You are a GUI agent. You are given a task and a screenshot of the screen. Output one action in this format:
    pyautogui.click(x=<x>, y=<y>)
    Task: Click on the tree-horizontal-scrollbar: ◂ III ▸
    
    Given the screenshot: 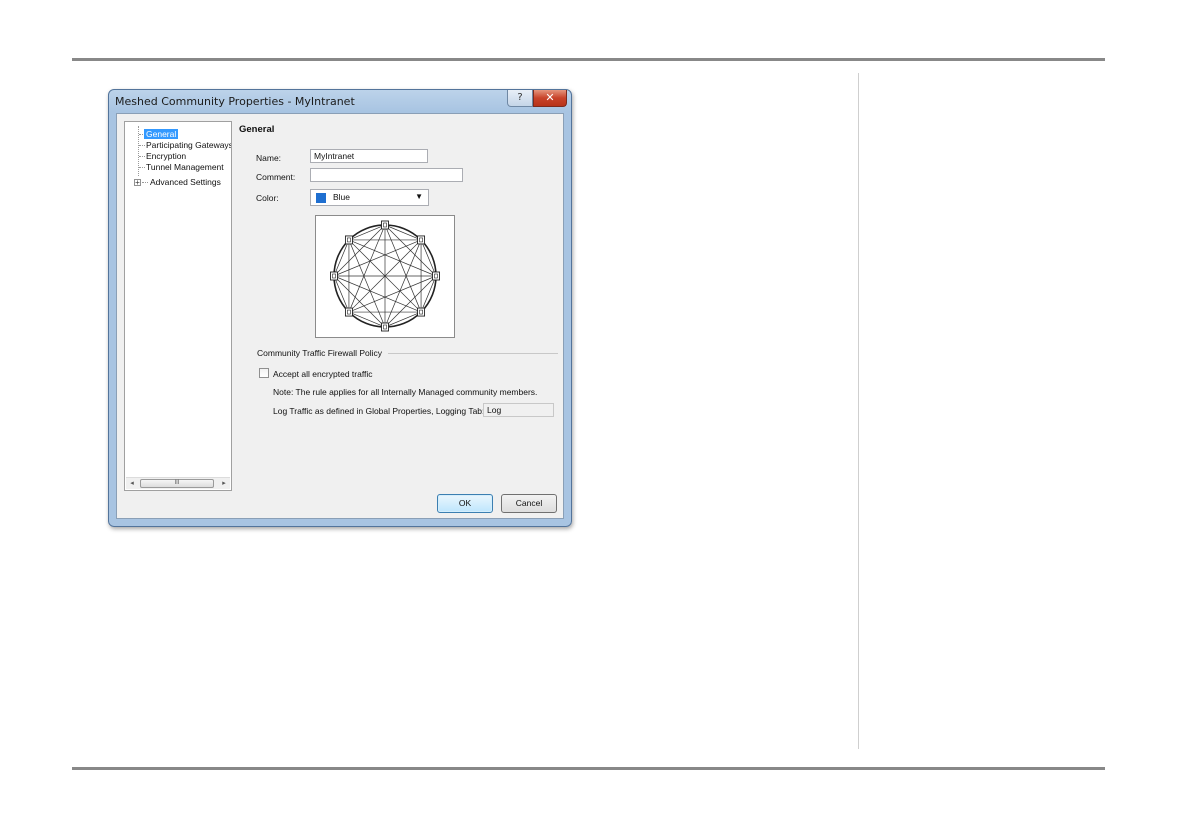 What is the action you would take?
    pyautogui.click(x=178, y=483)
    